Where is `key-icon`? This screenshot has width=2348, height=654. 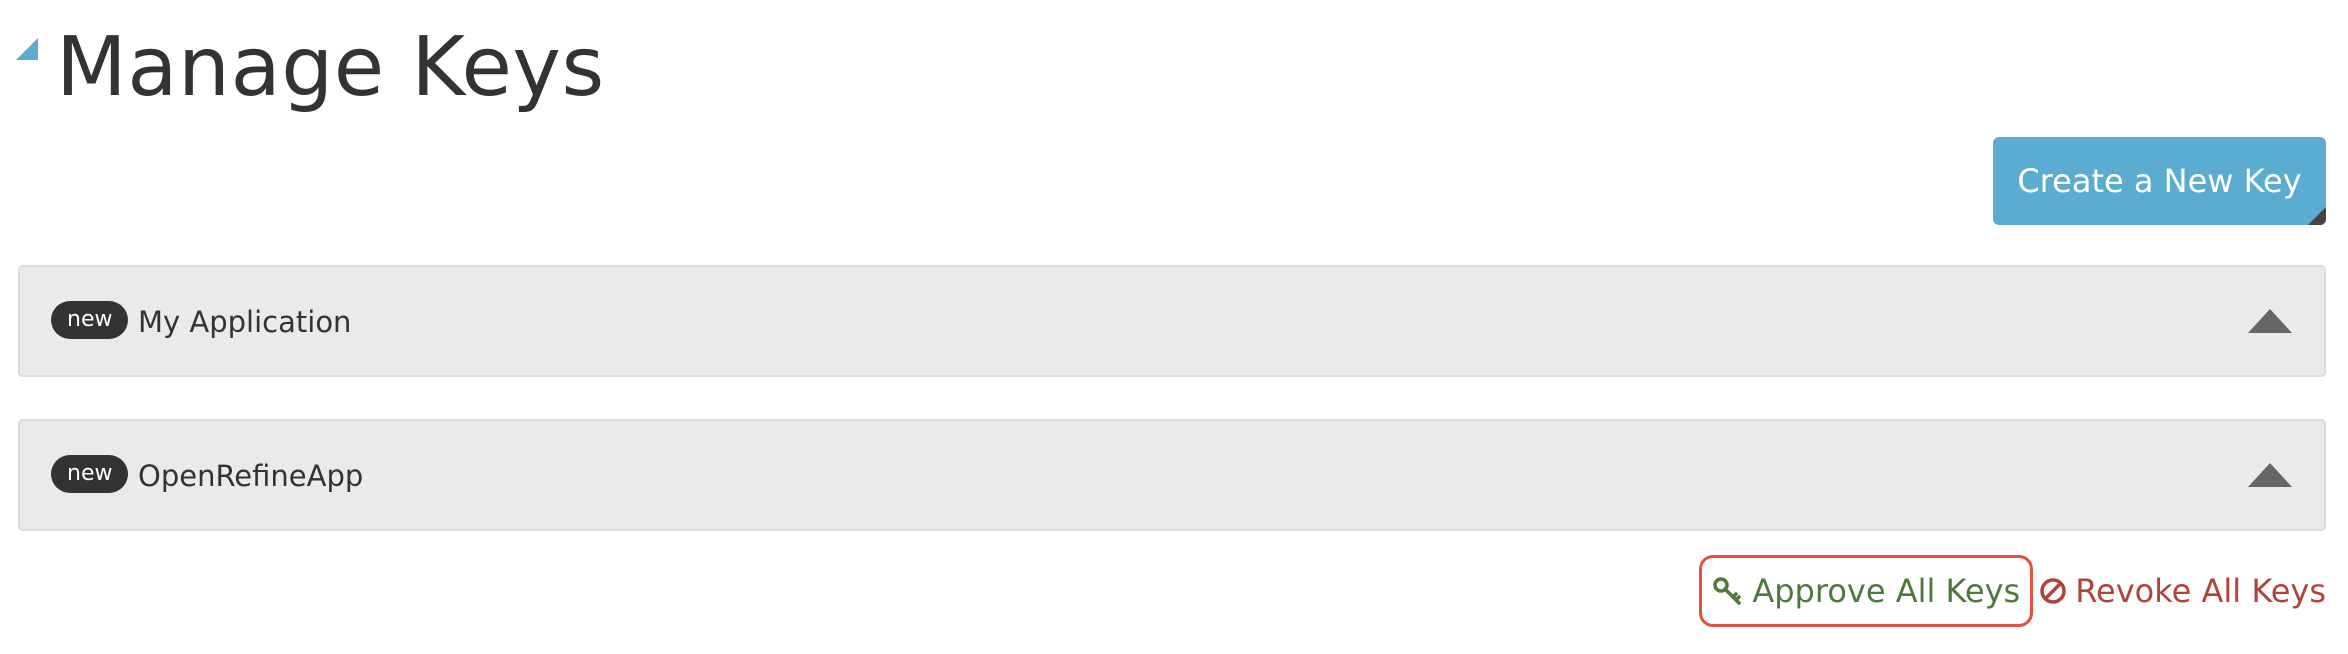 key-icon is located at coordinates (1727, 591).